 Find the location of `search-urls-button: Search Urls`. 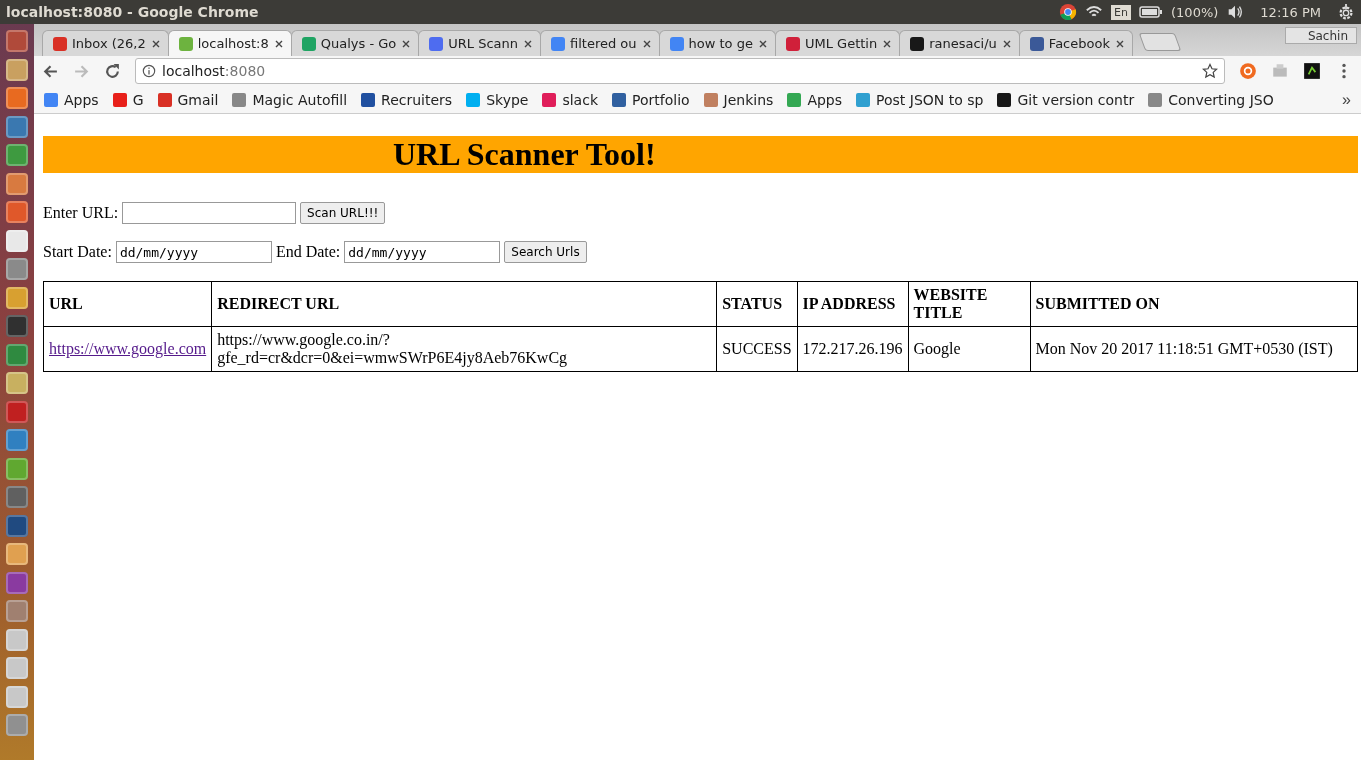

search-urls-button: Search Urls is located at coordinates (545, 252).